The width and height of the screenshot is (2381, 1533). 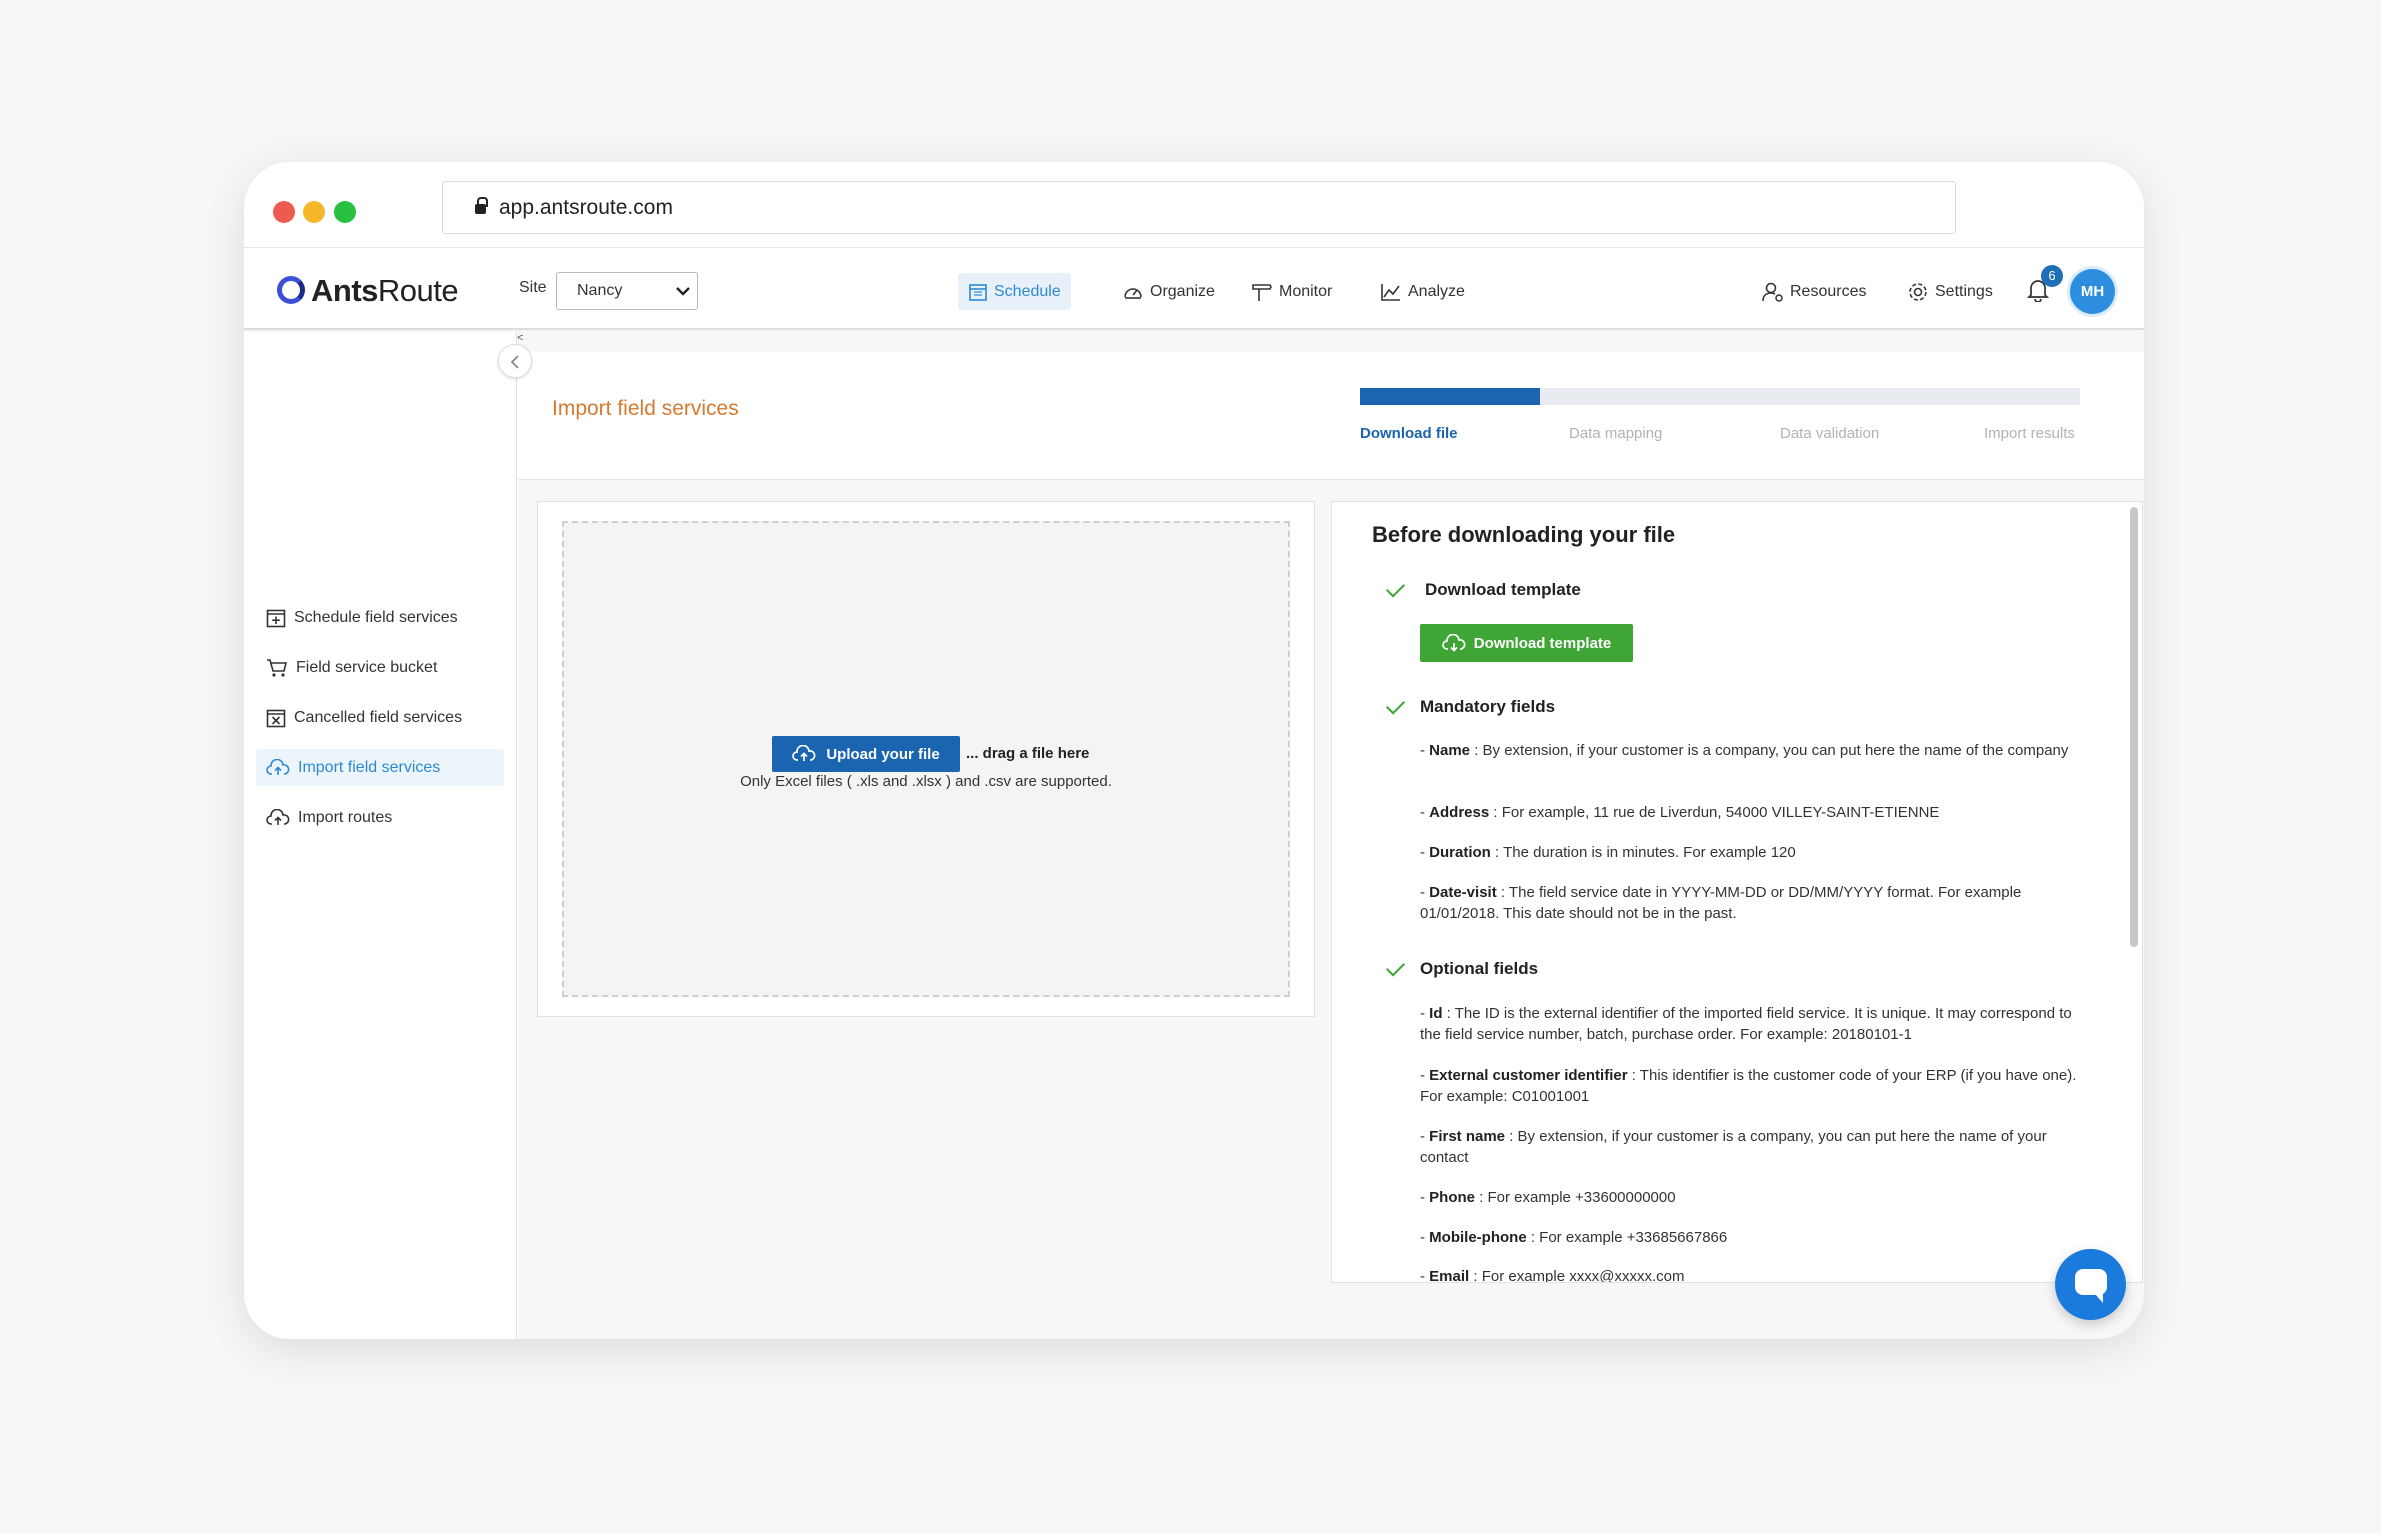 What do you see at coordinates (1479, 968) in the screenshot?
I see `optional-fields-title: Optional fields` at bounding box center [1479, 968].